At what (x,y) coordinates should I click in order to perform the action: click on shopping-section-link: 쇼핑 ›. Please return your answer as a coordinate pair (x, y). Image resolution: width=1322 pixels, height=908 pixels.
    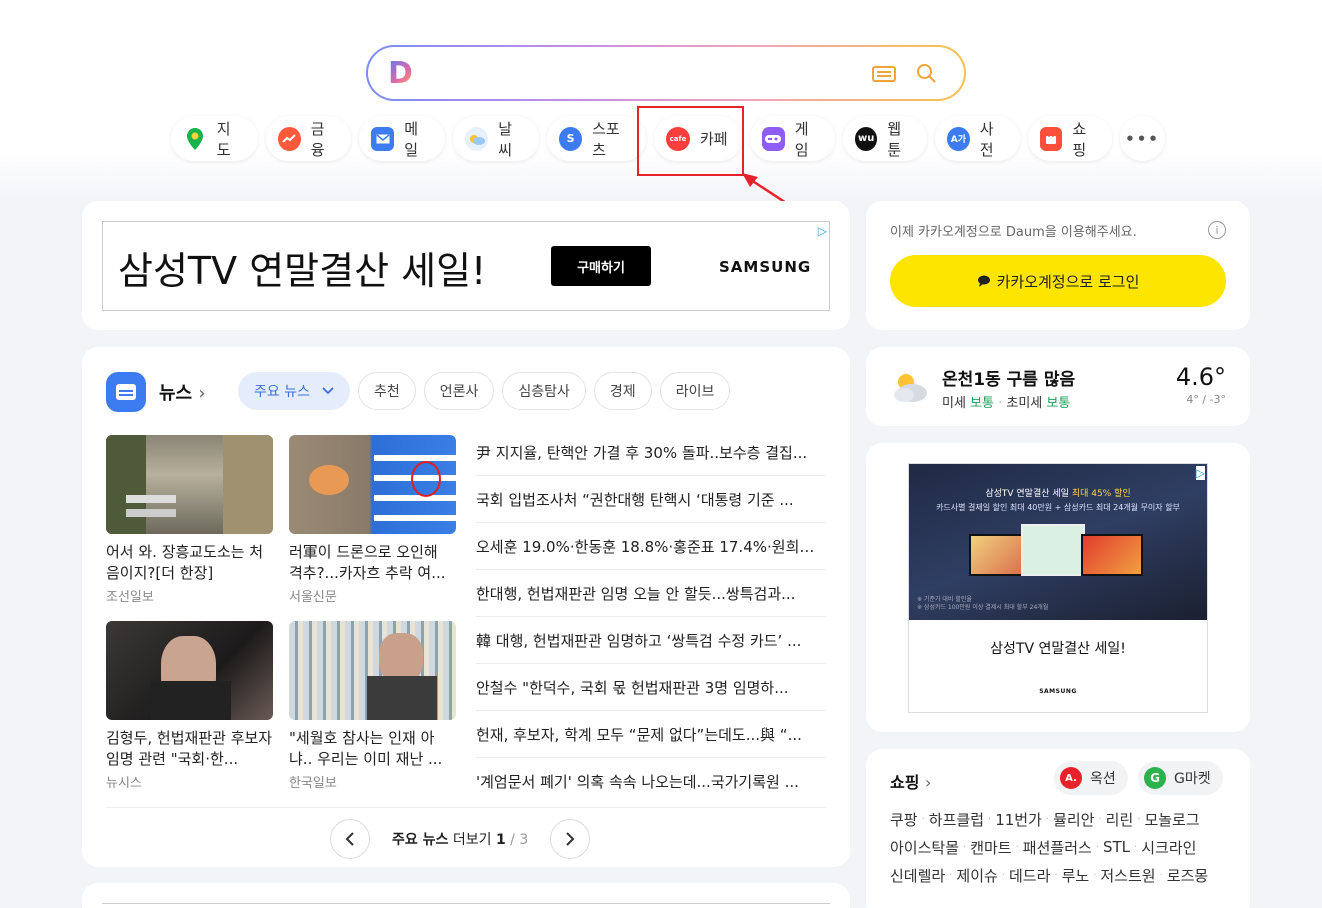
    Looking at the image, I should click on (910, 781).